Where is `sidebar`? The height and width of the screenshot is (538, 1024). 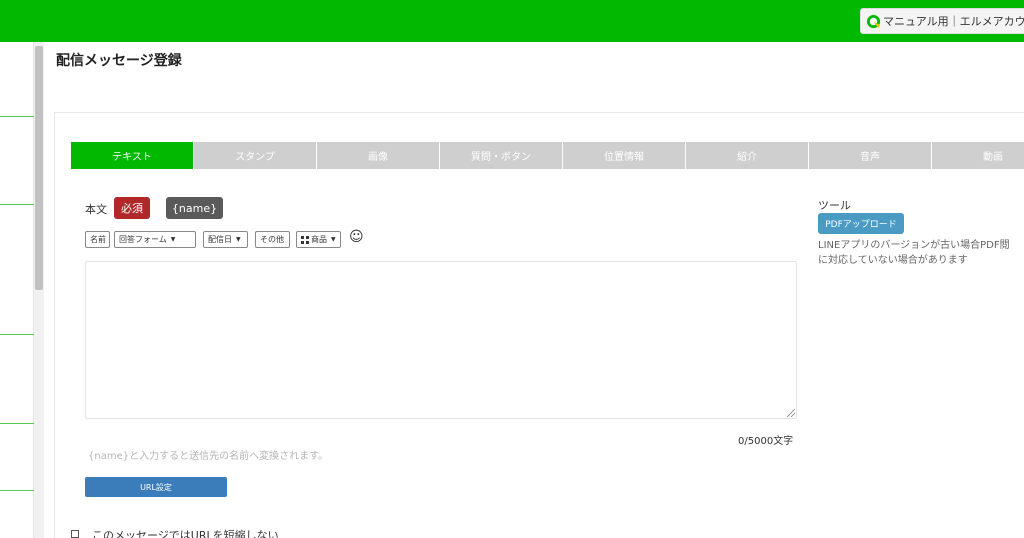 sidebar is located at coordinates (17, 290).